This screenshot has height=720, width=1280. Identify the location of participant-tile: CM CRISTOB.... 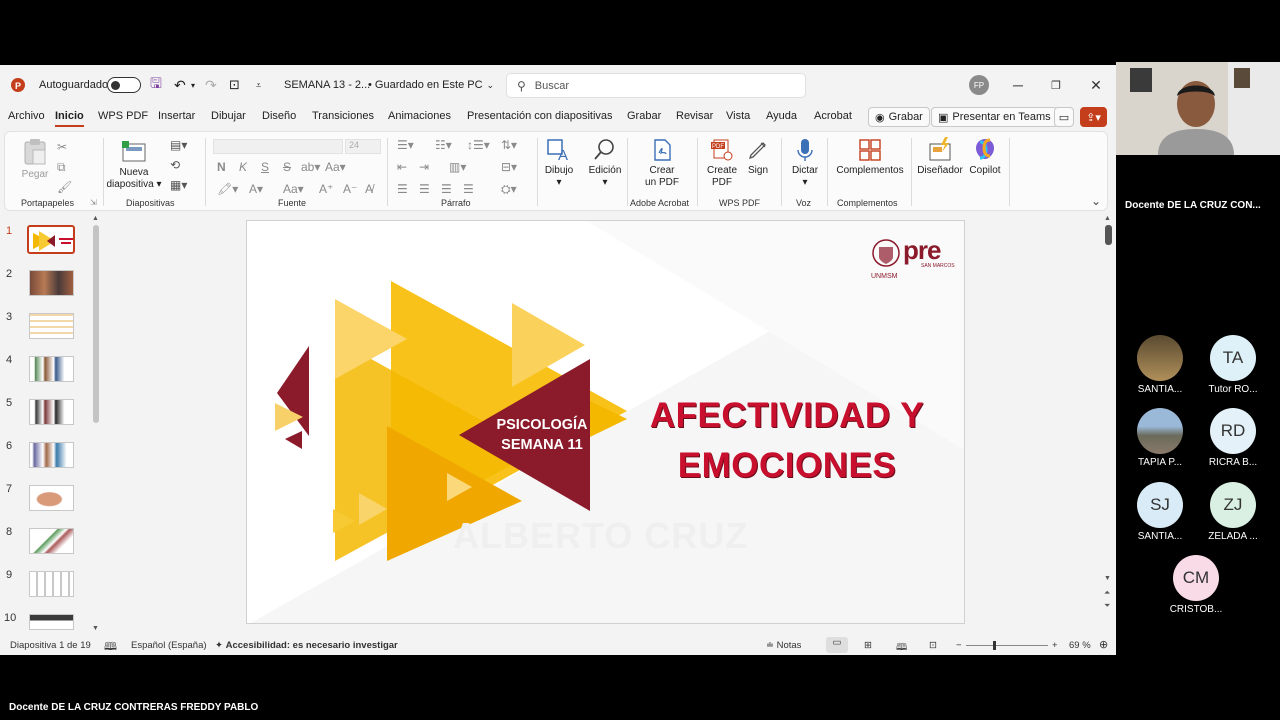
(1196, 585).